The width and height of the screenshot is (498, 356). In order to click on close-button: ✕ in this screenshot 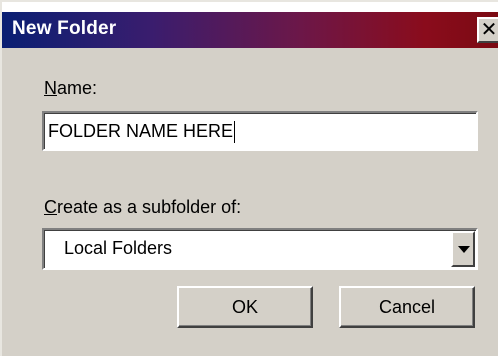, I will do `click(487, 30)`.